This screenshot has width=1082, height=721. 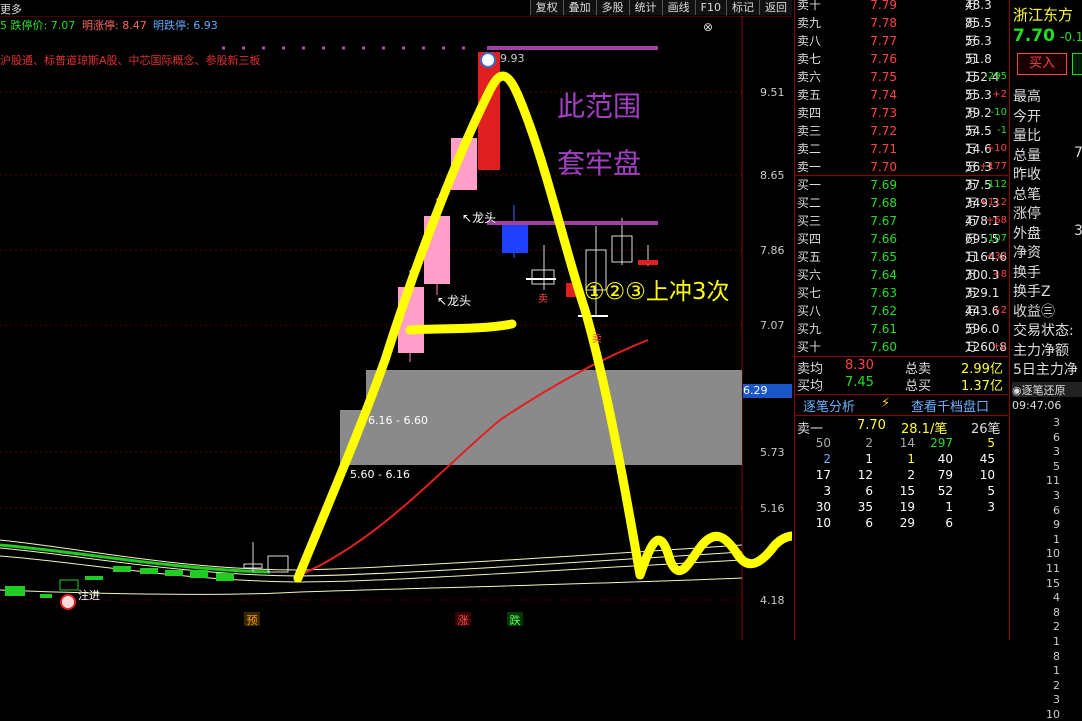 What do you see at coordinates (902, 221) in the screenshot?
I see `bid-row: 买三 7.67 478.1 万 +68` at bounding box center [902, 221].